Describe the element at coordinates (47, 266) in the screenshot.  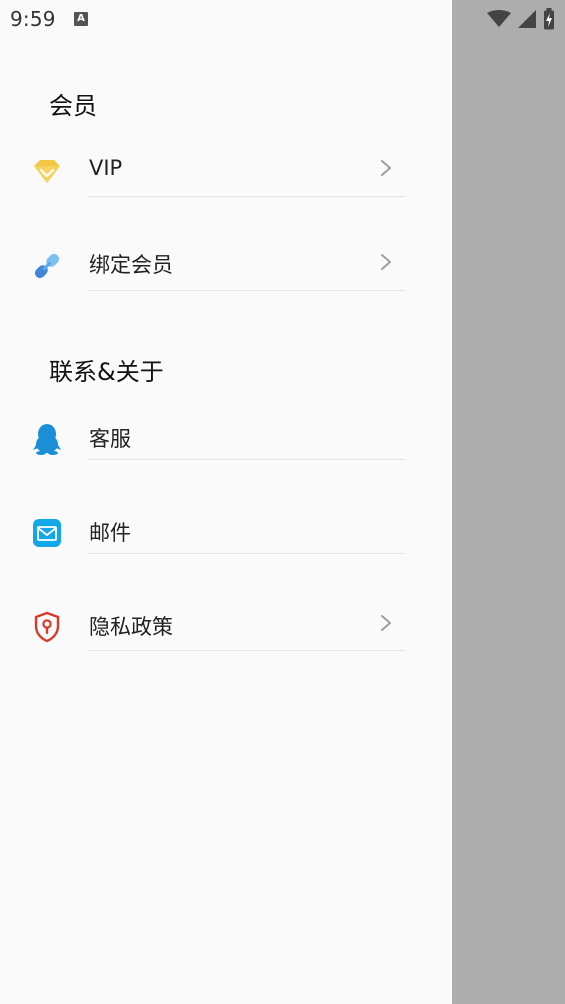
I see `link-icon` at that location.